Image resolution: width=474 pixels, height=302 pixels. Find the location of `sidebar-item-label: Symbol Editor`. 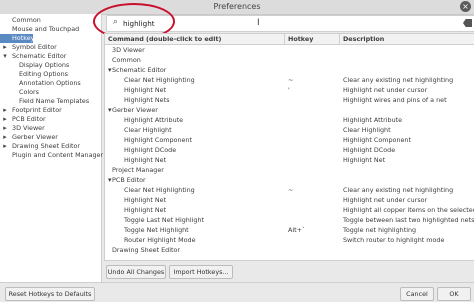

sidebar-item-label: Symbol Editor is located at coordinates (34, 47).